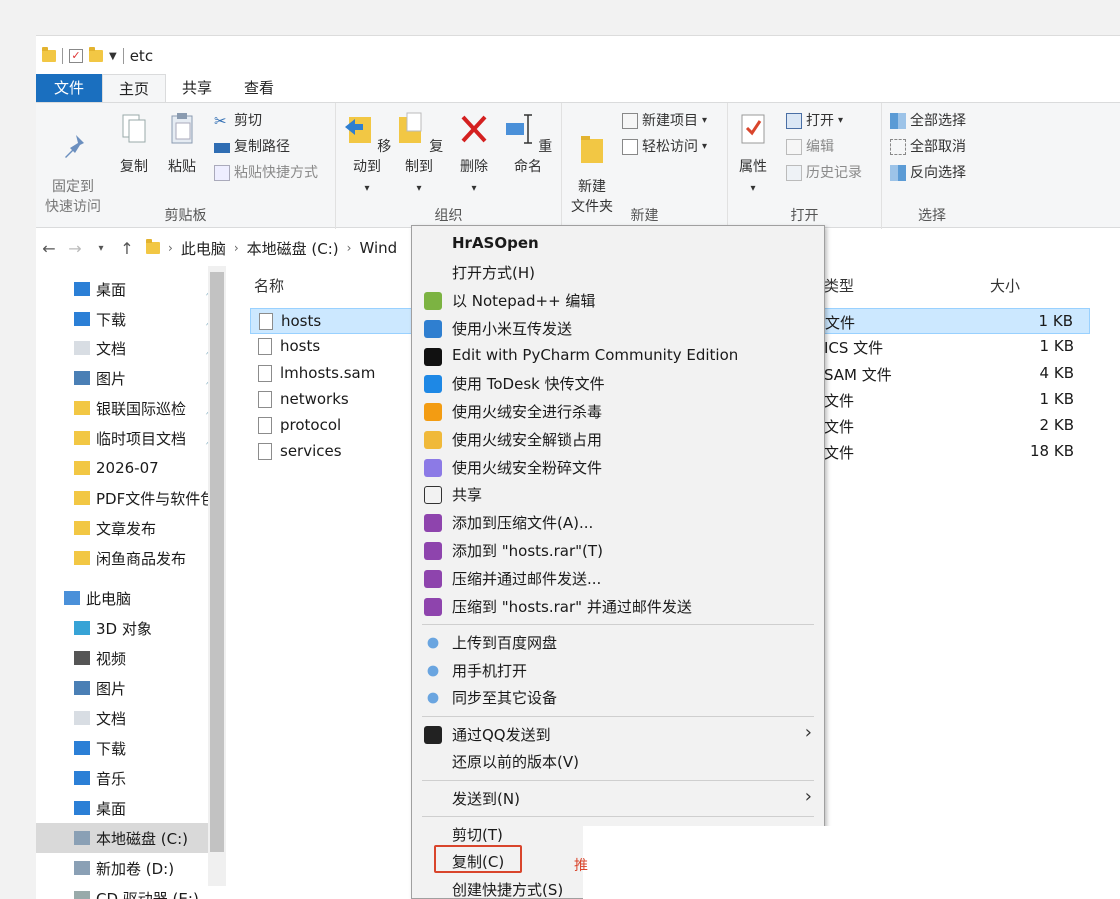 The height and width of the screenshot is (899, 1120). What do you see at coordinates (182, 144) in the screenshot?
I see `paste-button: 粘贴` at bounding box center [182, 144].